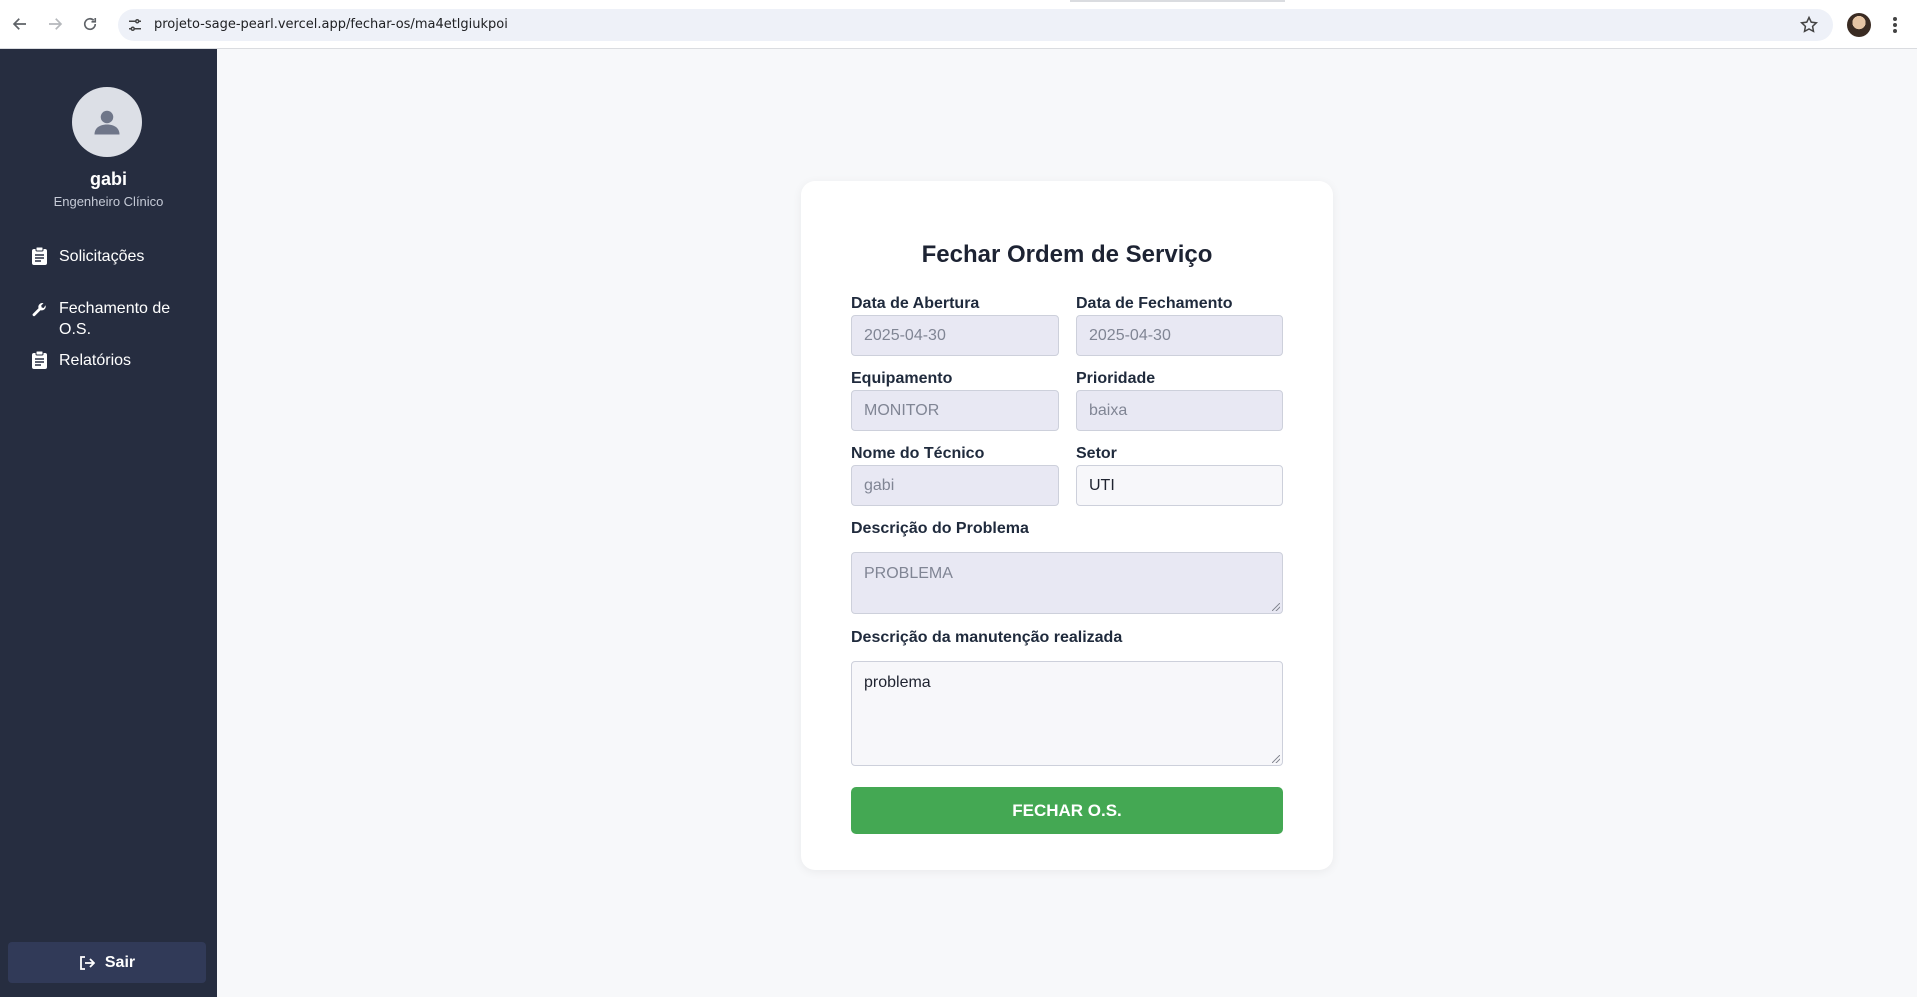 Image resolution: width=1917 pixels, height=997 pixels. I want to click on bookmark-star-icon, so click(1809, 25).